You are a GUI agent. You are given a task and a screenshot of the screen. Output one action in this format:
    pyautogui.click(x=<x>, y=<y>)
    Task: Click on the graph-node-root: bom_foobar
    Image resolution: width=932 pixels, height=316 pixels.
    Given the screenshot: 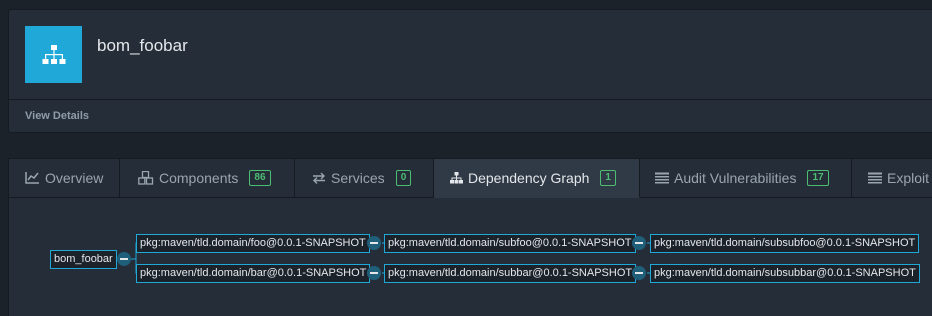 What is the action you would take?
    pyautogui.click(x=83, y=259)
    